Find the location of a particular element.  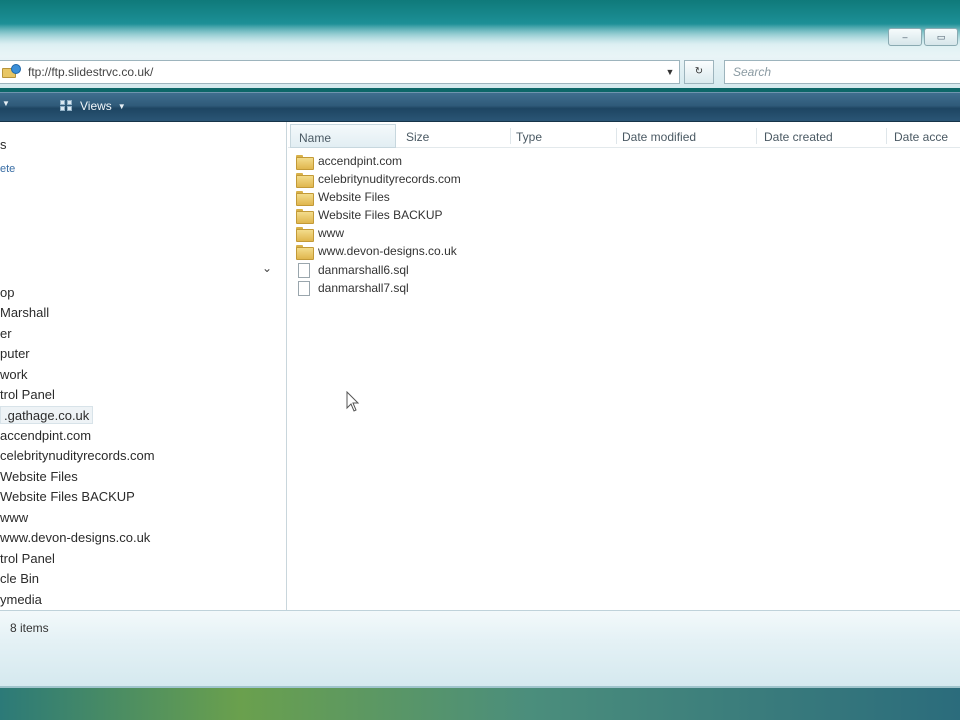

address-dropdown-icon: ▼ is located at coordinates (670, 72).